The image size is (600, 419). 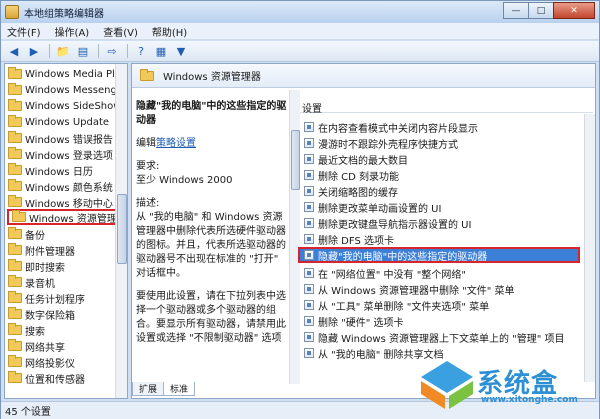 I want to click on edit-prefix: 编辑, so click(x=146, y=143).